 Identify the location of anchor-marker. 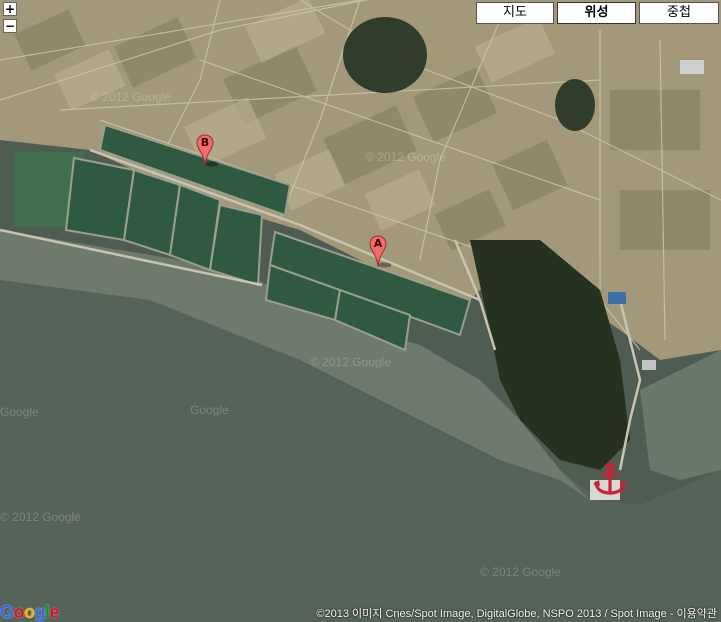
(610, 479).